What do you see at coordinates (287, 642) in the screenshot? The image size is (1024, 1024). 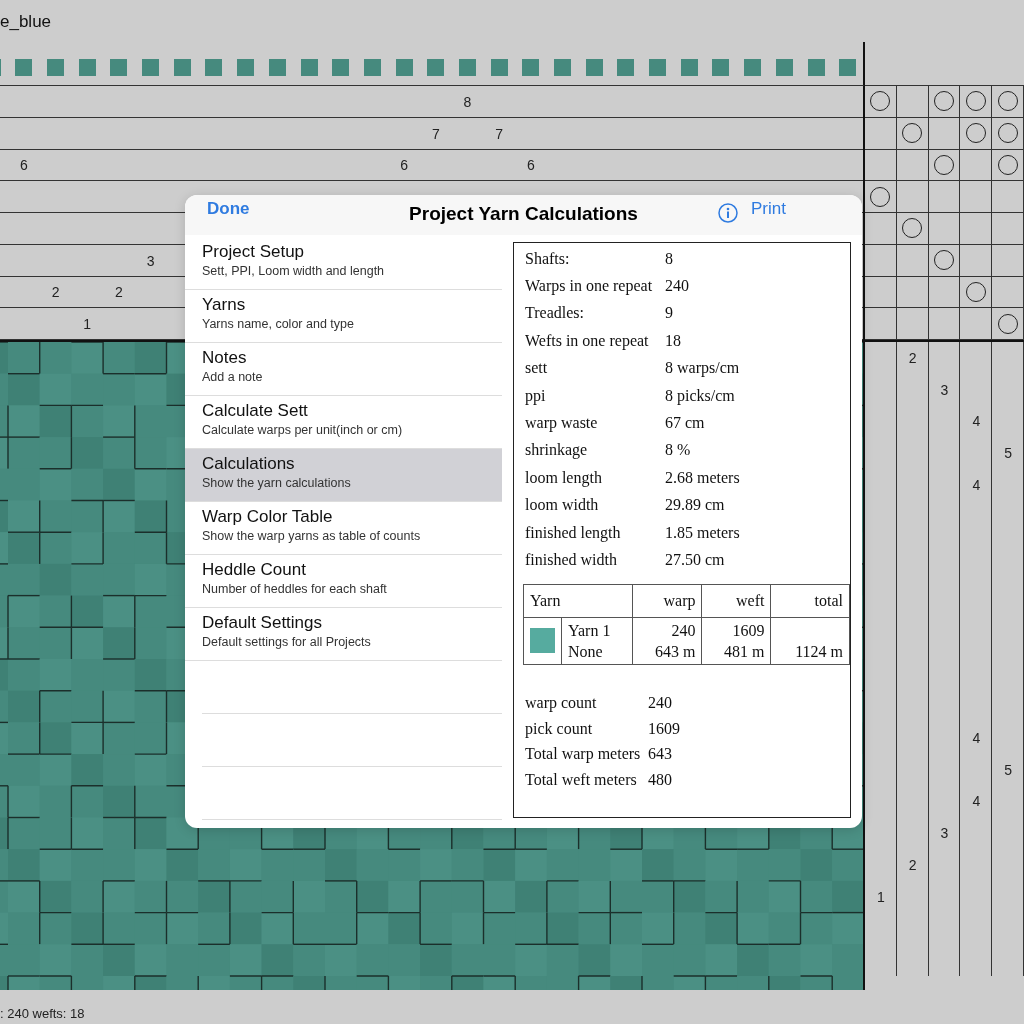 I see `menu-item-subtitle: Default settings for all Projects` at bounding box center [287, 642].